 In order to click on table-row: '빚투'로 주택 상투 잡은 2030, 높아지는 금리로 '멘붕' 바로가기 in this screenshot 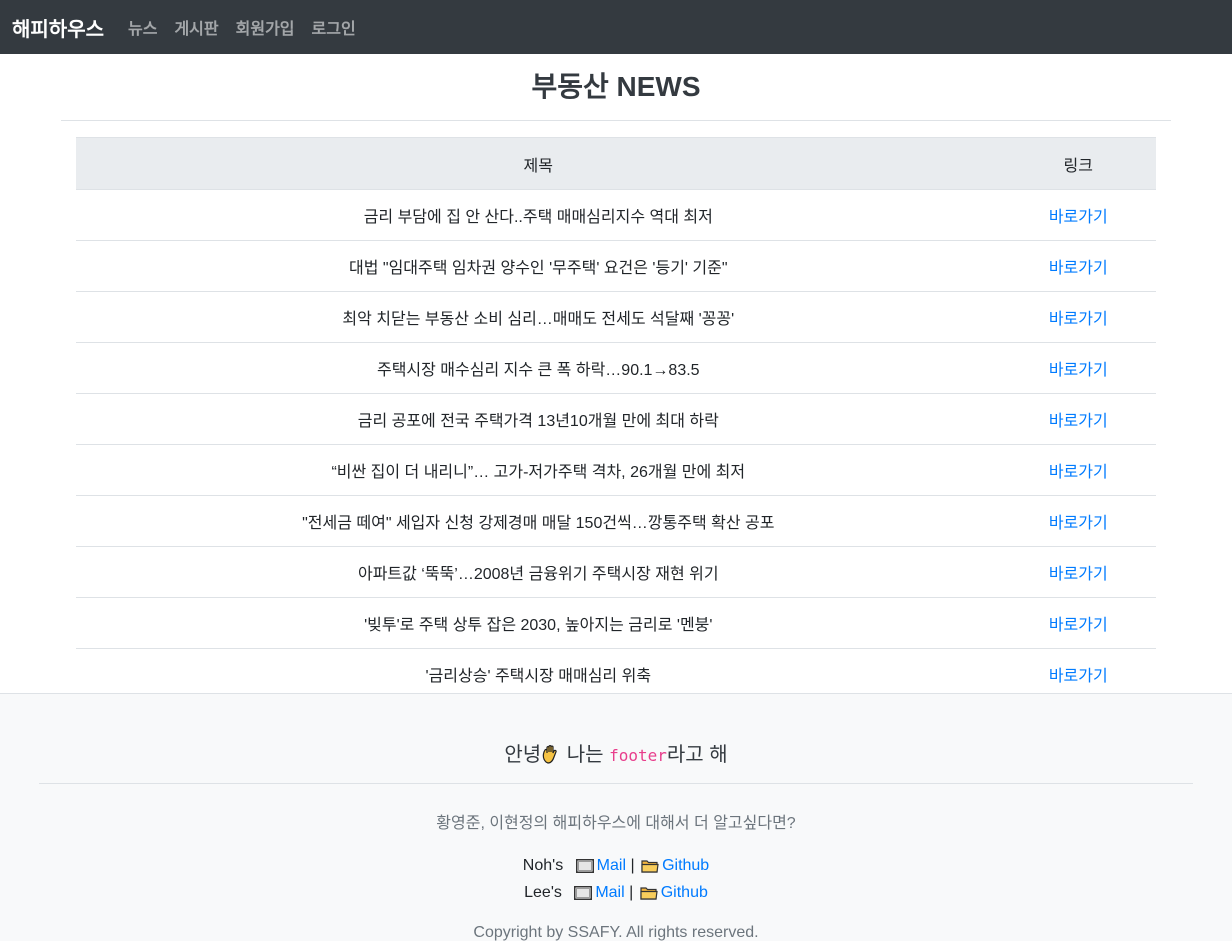, I will do `click(616, 623)`.